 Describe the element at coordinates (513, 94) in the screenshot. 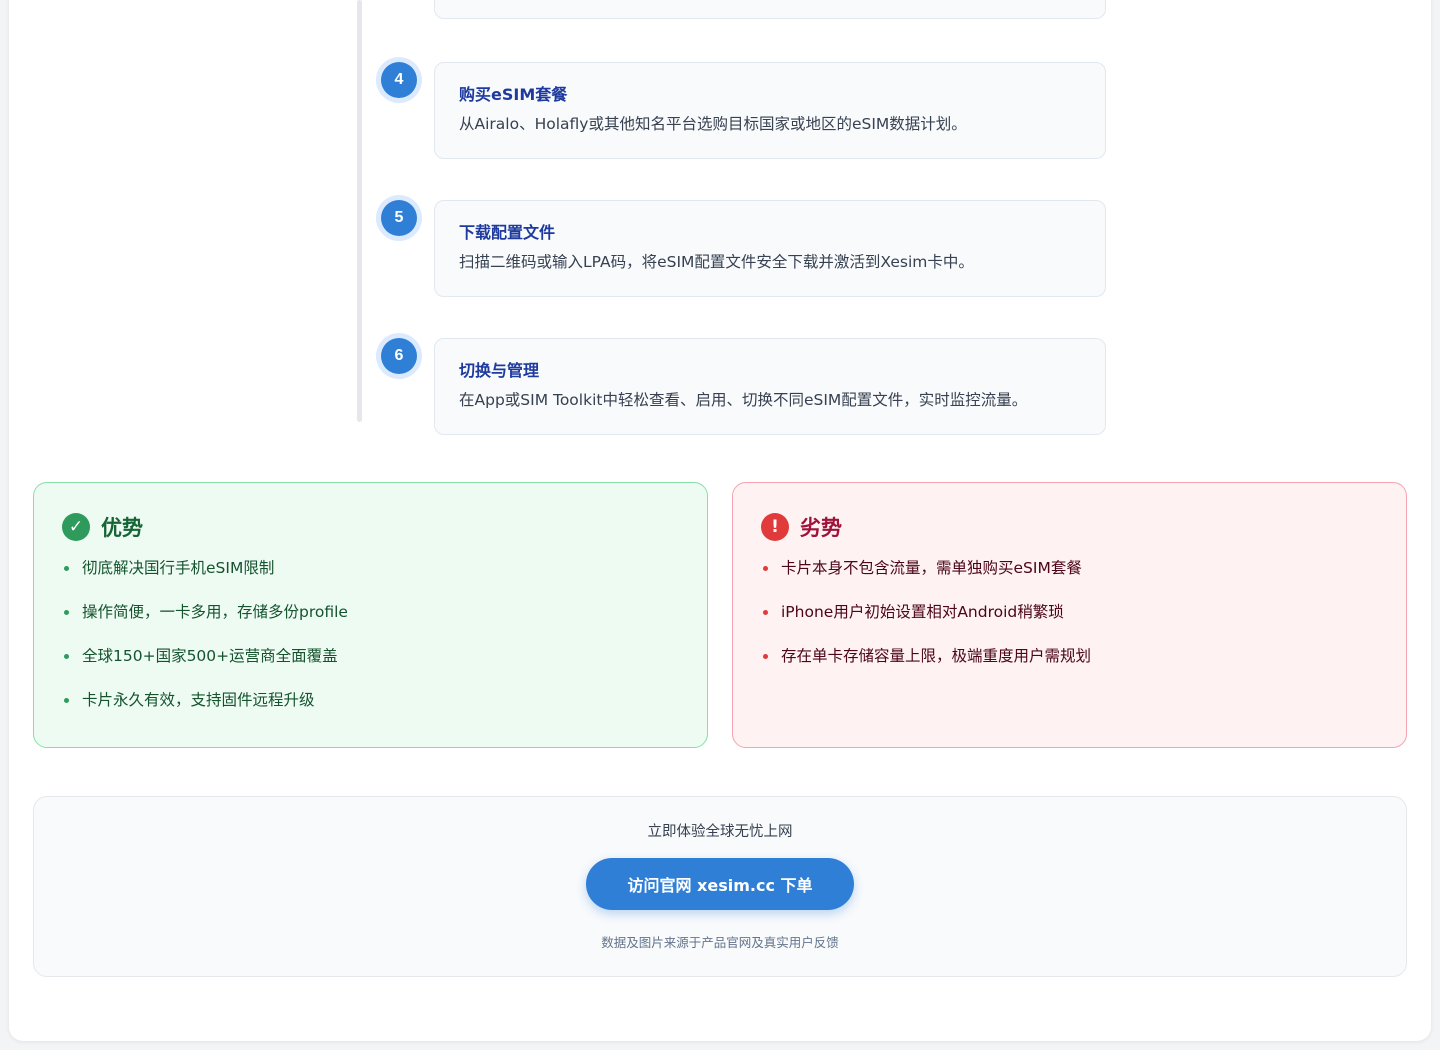

I see `step-title: 购买eSIM套餐` at that location.